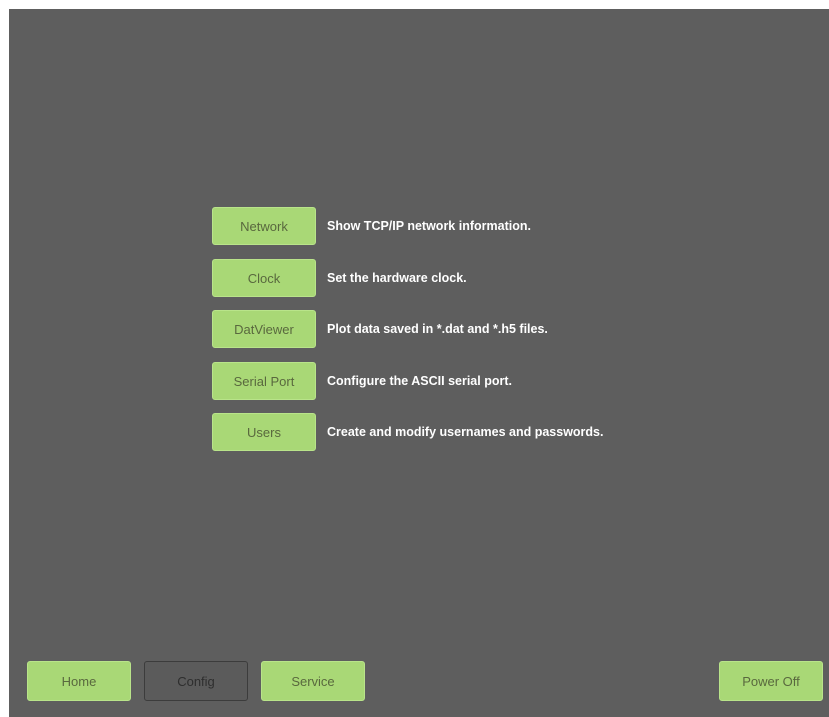 The height and width of the screenshot is (717, 829). What do you see at coordinates (264, 329) in the screenshot?
I see `datviewer-button: DatViewer` at bounding box center [264, 329].